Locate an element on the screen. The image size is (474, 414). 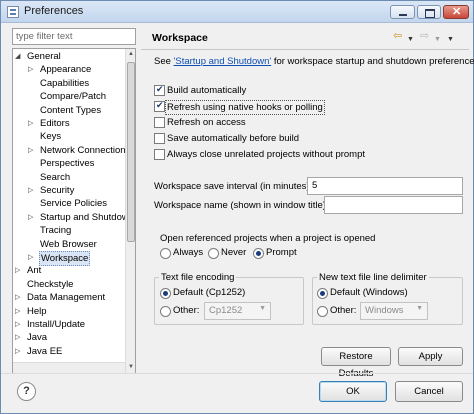
tree-item-label: Content Types is located at coordinates (71, 110).